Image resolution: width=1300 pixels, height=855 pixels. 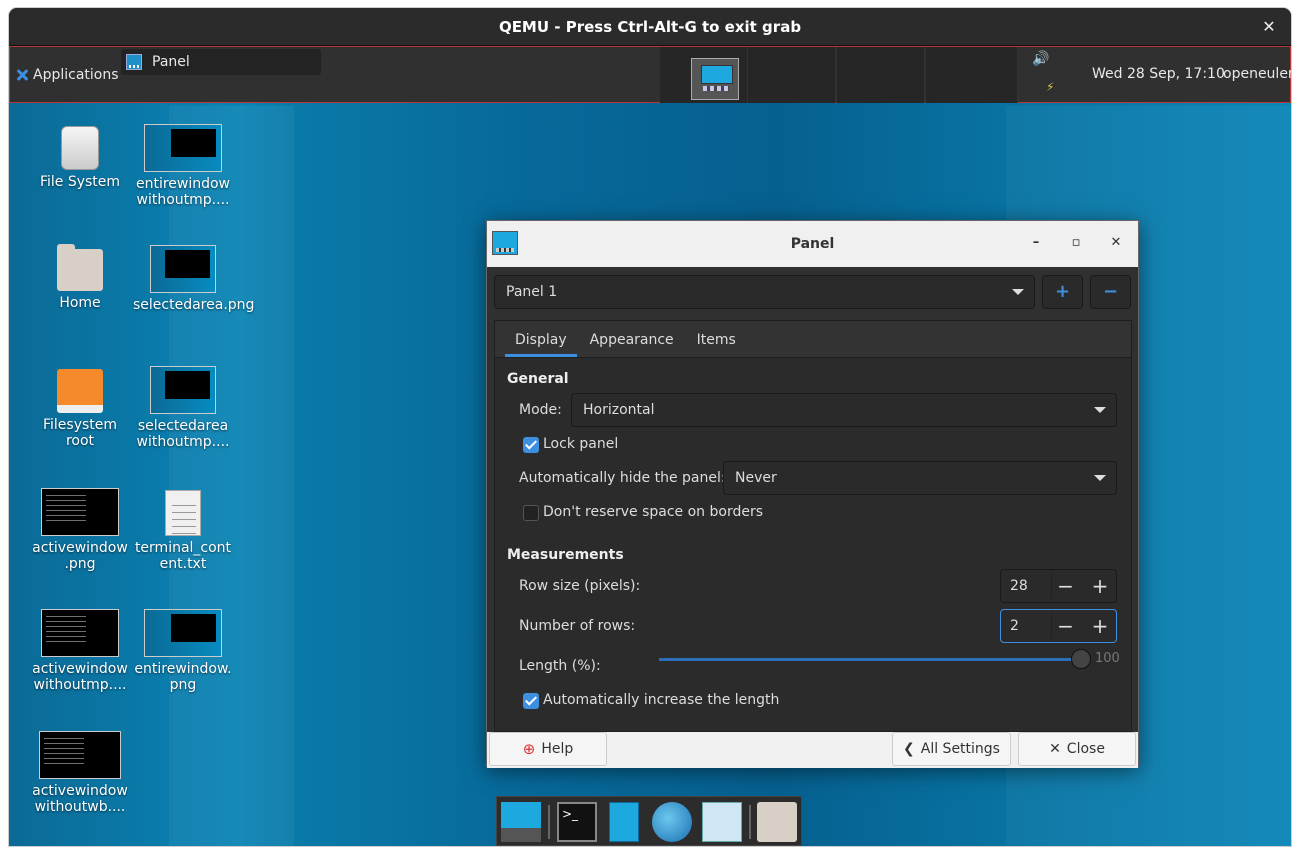 What do you see at coordinates (76, 75) in the screenshot?
I see `applications-label: Applications` at bounding box center [76, 75].